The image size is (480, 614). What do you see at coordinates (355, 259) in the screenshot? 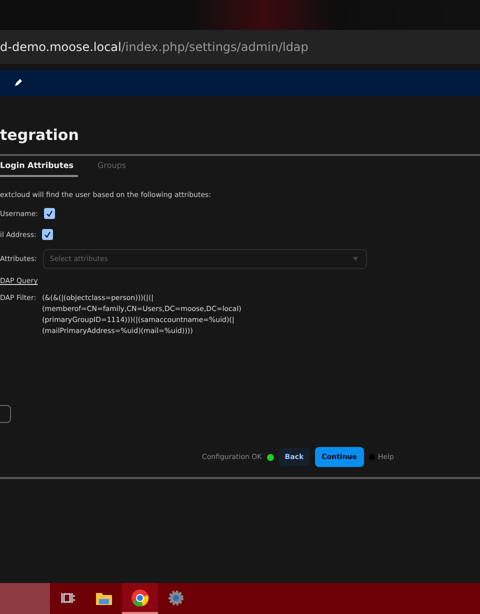
I see `caret-icon` at bounding box center [355, 259].